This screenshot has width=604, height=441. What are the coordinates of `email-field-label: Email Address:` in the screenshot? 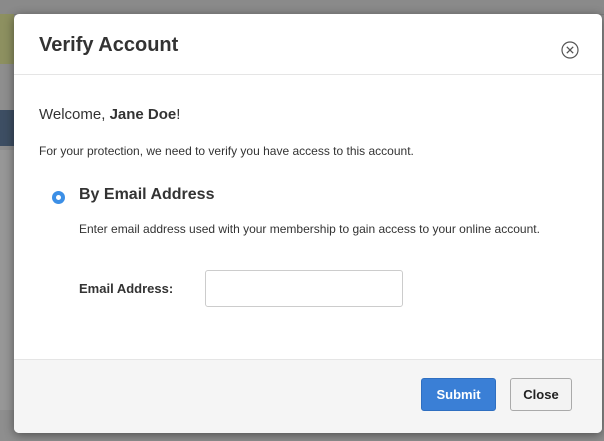 It's located at (126, 288).